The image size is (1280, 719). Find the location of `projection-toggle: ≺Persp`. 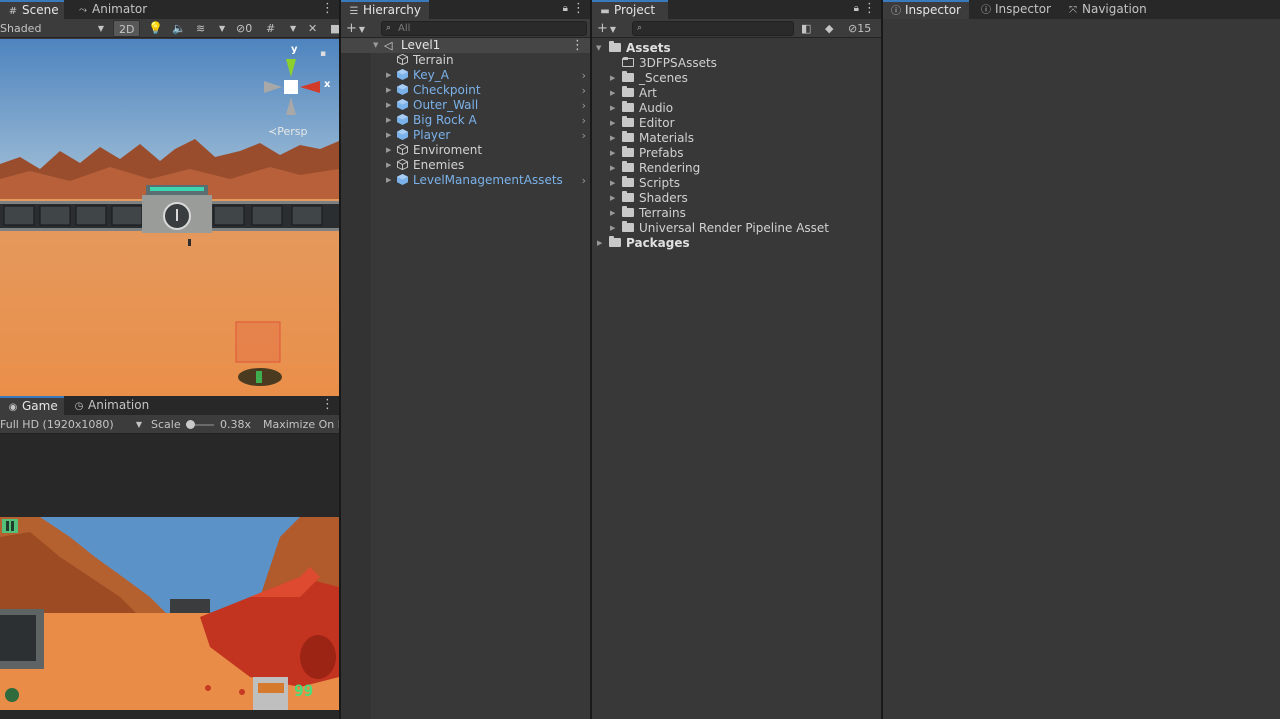

projection-toggle: ≺Persp is located at coordinates (287, 131).